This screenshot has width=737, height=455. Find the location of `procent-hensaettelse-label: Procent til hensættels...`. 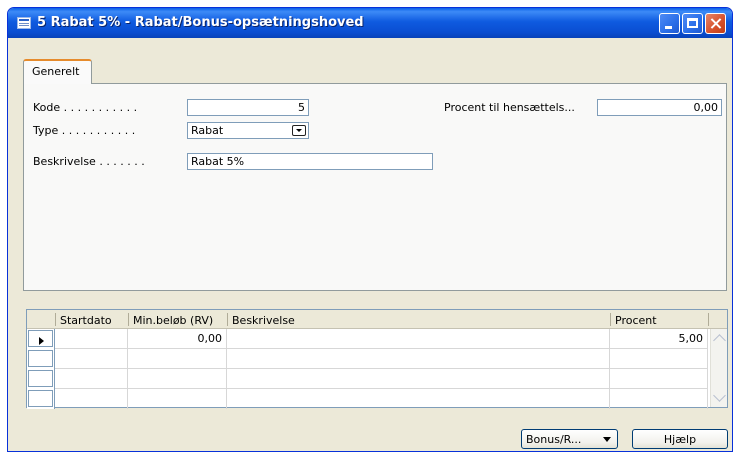

procent-hensaettelse-label: Procent til hensættels... is located at coordinates (509, 107).